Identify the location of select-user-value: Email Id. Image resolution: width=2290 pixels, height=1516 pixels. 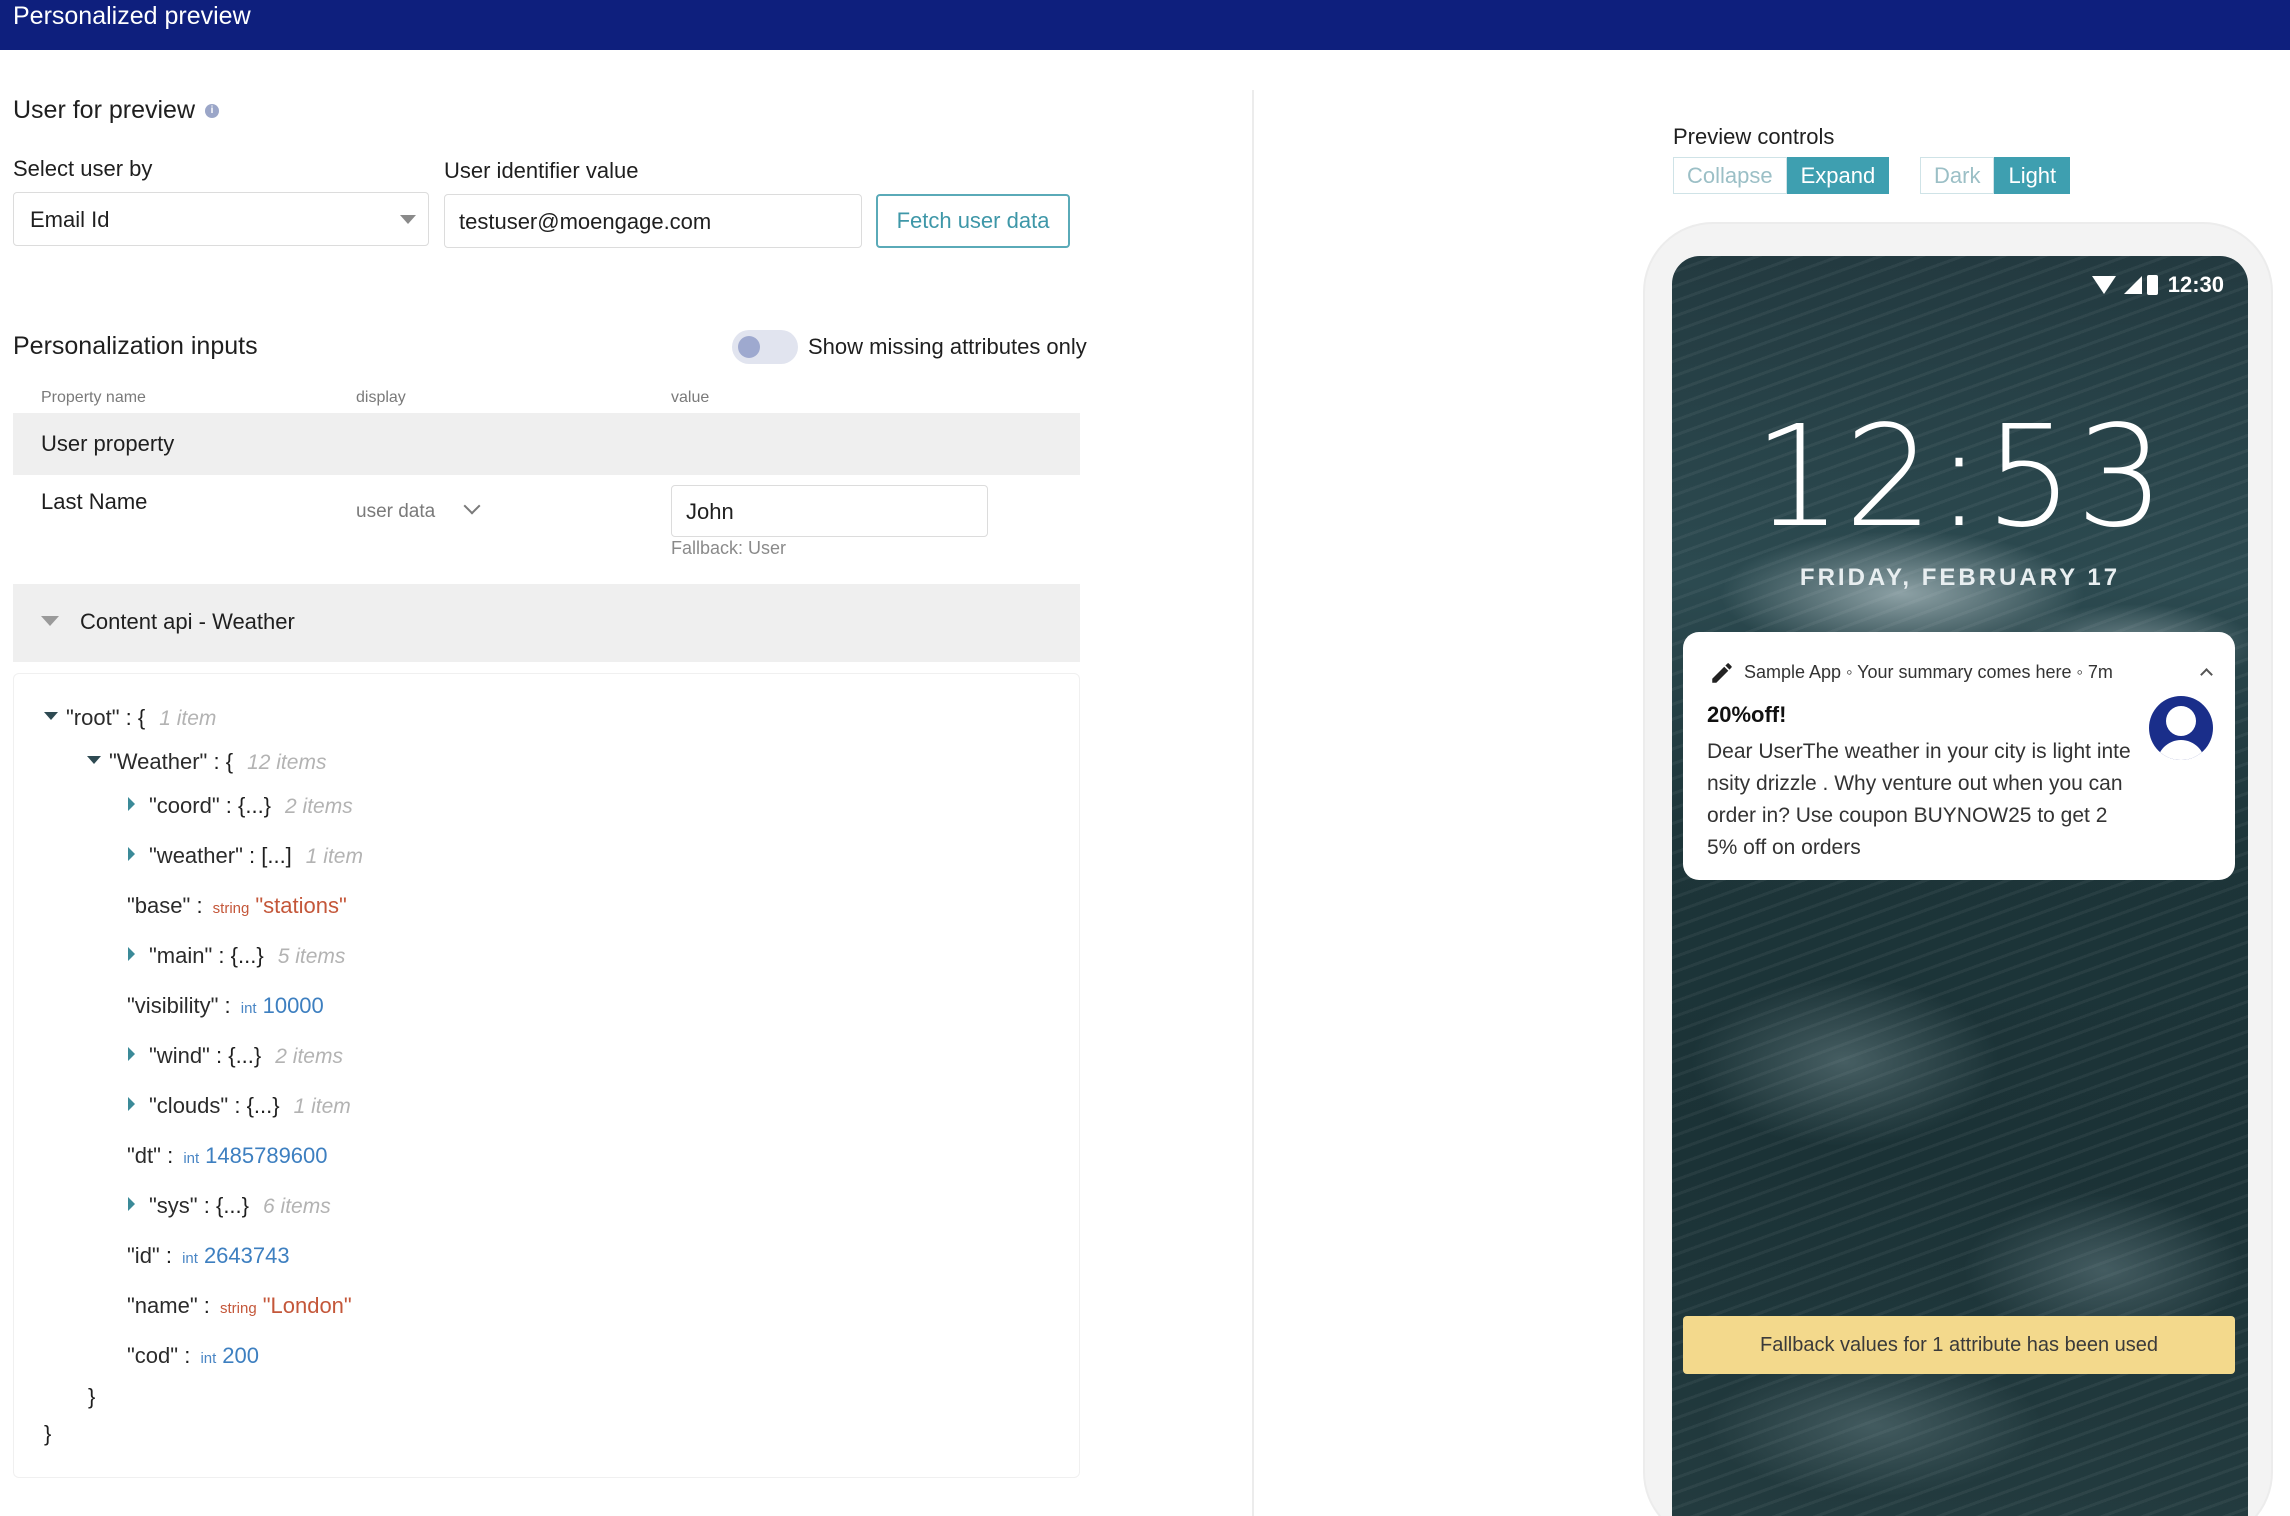
(70, 219).